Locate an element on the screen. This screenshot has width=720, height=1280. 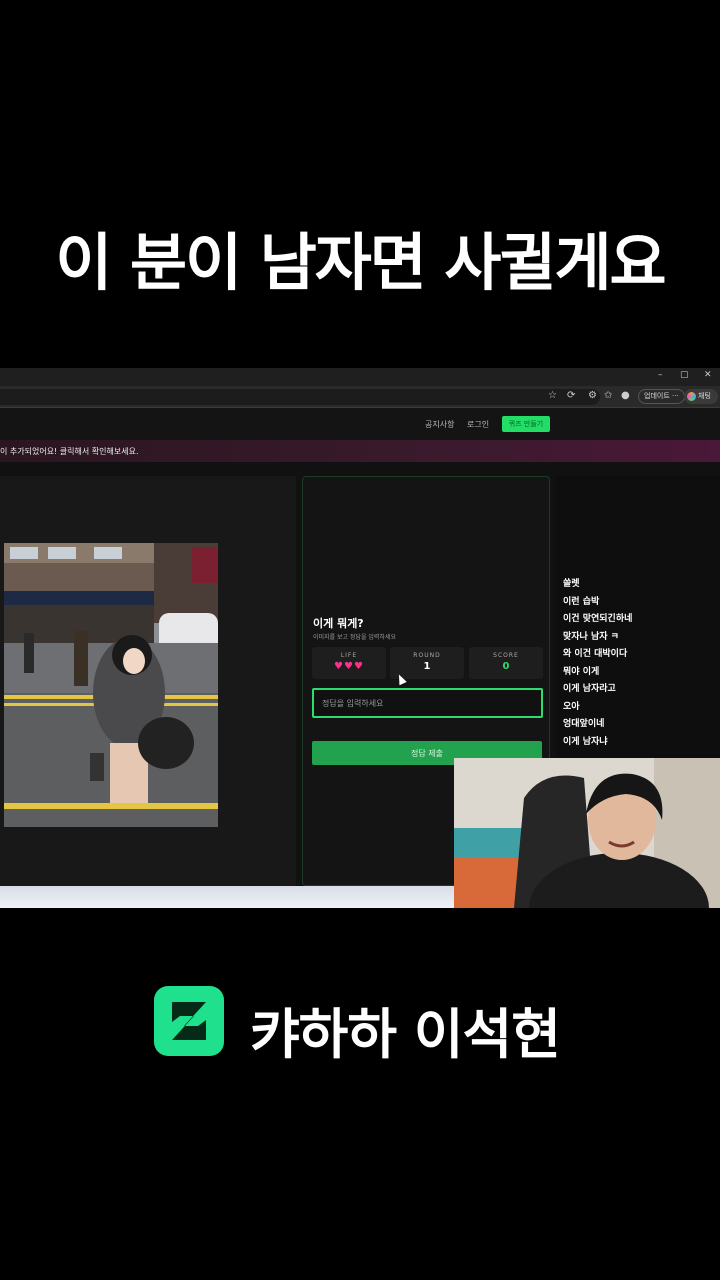
restore-button: ▢ is located at coordinates (684, 375).